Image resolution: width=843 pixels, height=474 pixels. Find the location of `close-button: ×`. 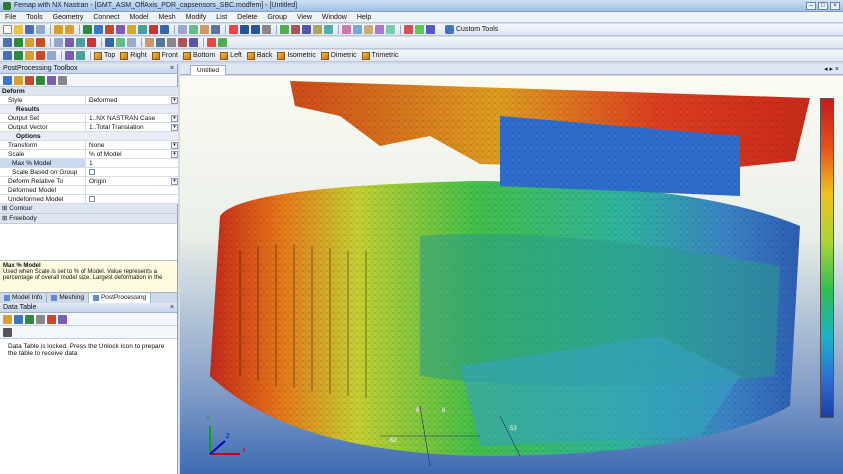

close-button: × is located at coordinates (835, 5).